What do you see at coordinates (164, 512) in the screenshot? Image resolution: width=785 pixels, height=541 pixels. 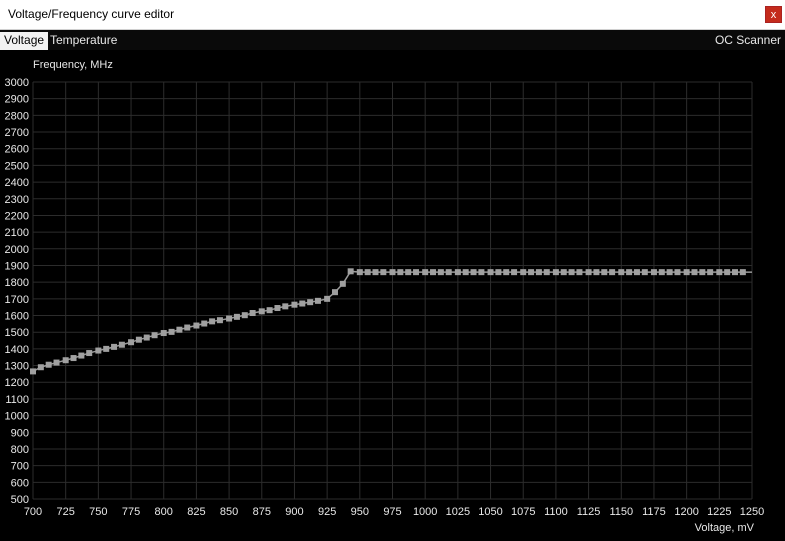 I see `x-tick-label: 800` at bounding box center [164, 512].